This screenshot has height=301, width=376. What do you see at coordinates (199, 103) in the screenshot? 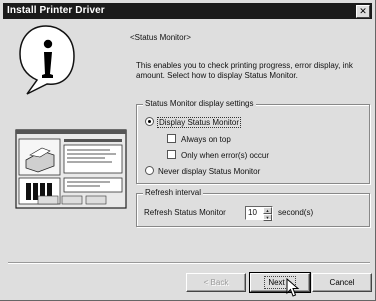
I see `display-settings-legend: Status Monitor display settings` at bounding box center [199, 103].